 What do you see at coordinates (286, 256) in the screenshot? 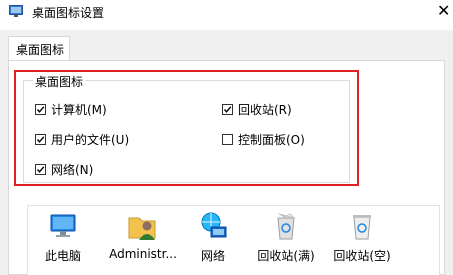
I see `icon-label: 回收站(满)` at bounding box center [286, 256].